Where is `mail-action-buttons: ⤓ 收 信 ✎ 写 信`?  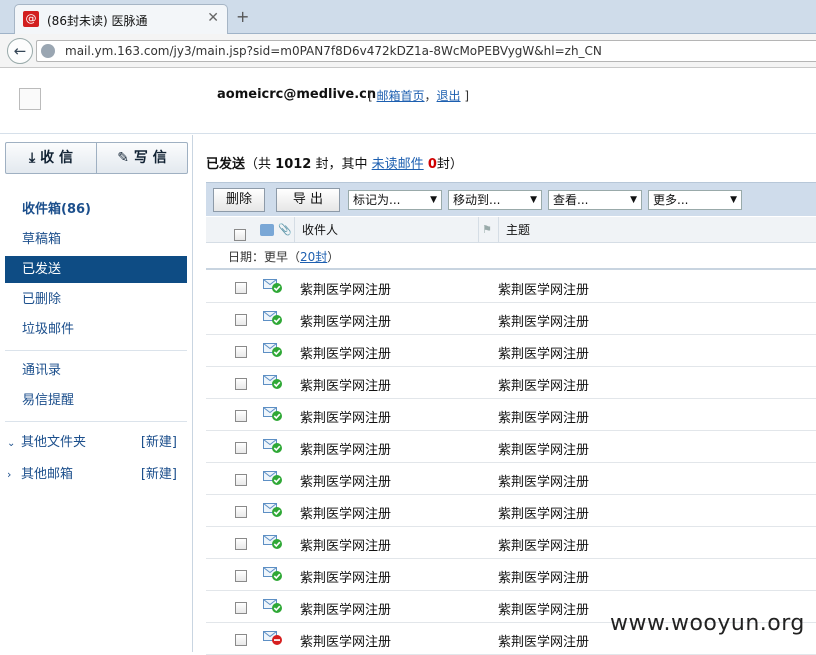
mail-action-buttons: ⤓ 收 信 ✎ 写 信 is located at coordinates (96, 158).